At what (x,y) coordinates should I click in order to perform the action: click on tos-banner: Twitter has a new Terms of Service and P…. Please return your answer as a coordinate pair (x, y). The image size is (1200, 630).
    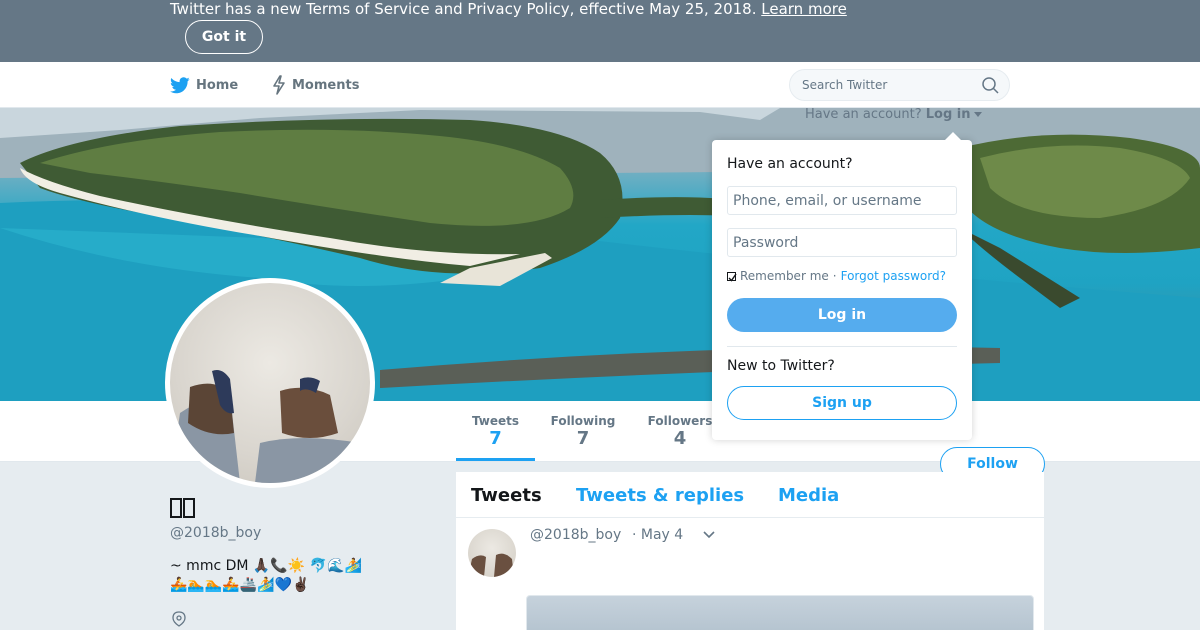
    Looking at the image, I should click on (600, 31).